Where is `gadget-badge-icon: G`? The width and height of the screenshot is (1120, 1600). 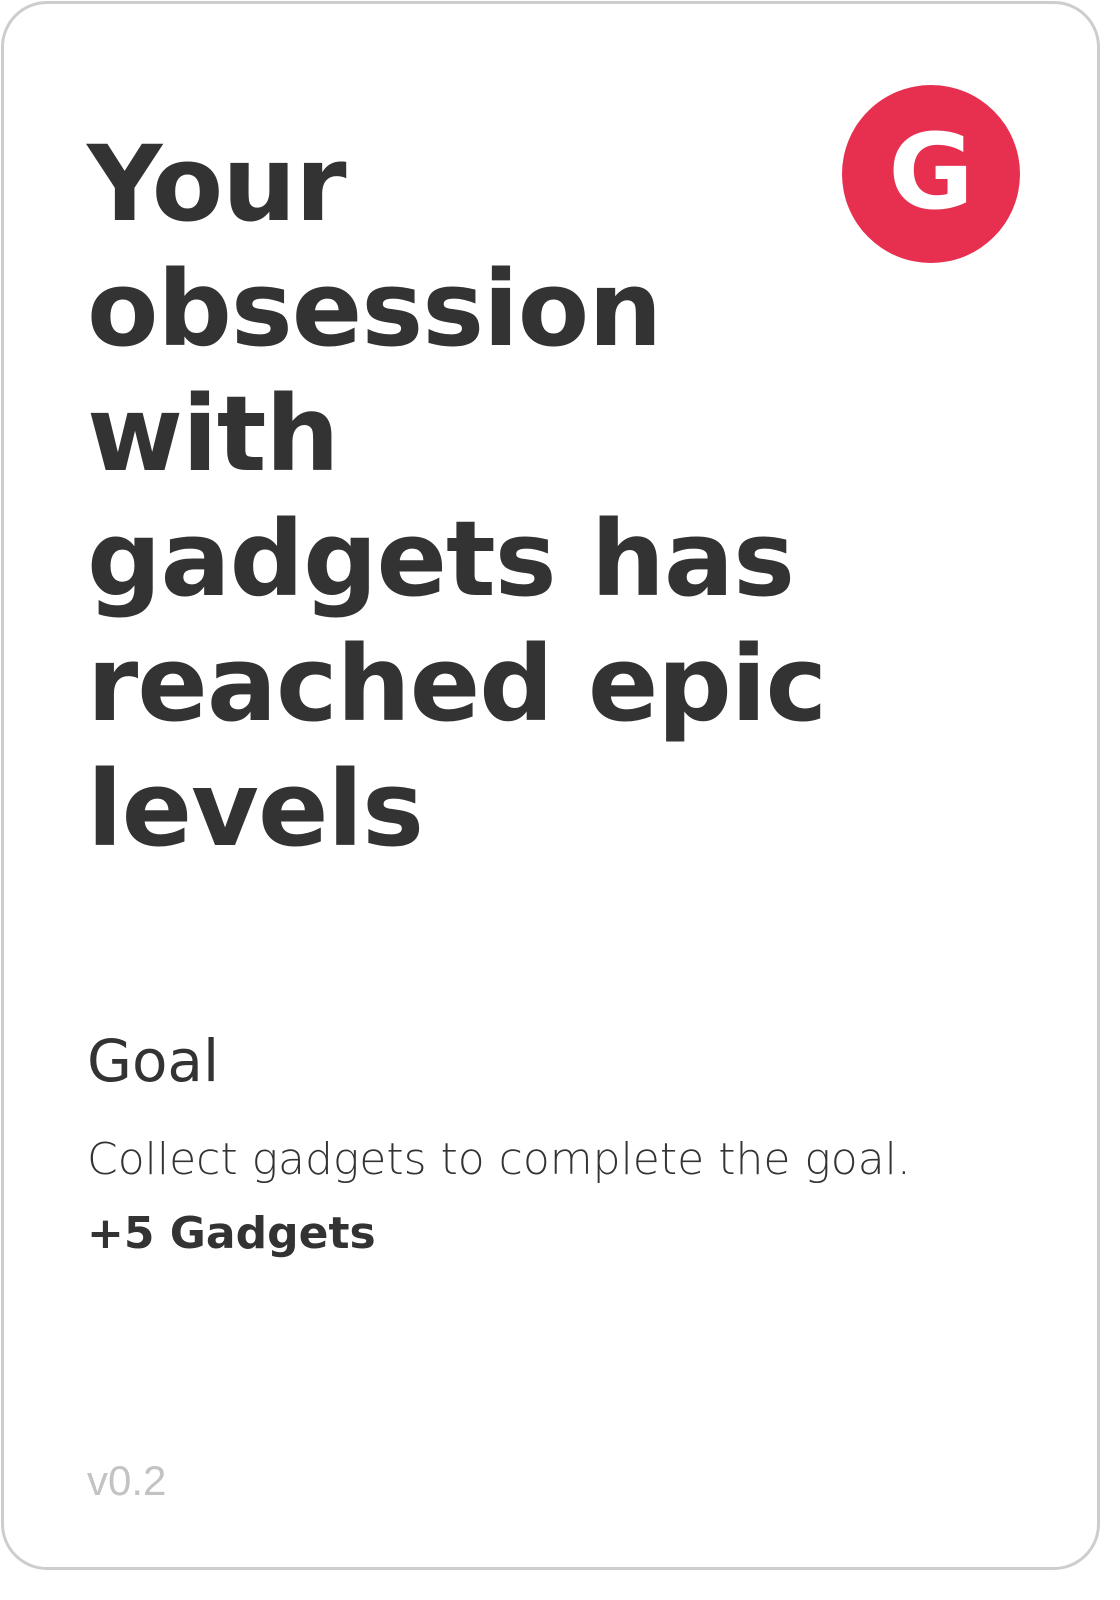
gadget-badge-icon: G is located at coordinates (931, 174).